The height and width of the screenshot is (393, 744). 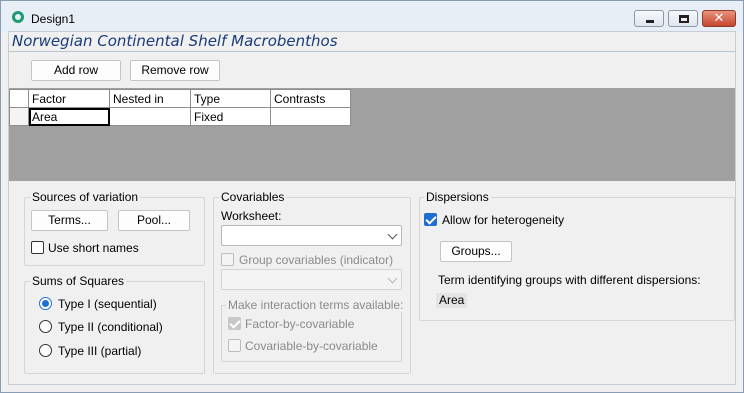 I want to click on maximize-button, so click(x=683, y=18).